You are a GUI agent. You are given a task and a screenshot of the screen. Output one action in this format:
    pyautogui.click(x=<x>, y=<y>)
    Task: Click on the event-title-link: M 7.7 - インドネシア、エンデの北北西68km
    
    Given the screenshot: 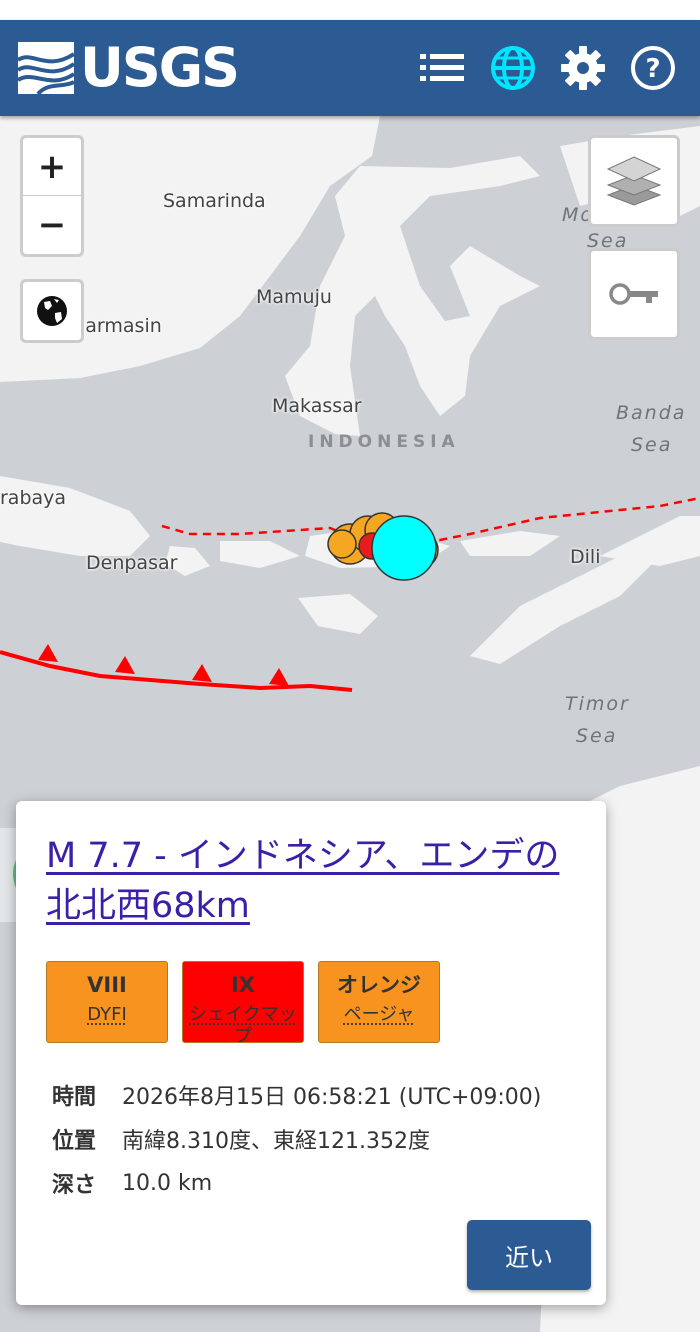 What is the action you would take?
    pyautogui.click(x=316, y=881)
    